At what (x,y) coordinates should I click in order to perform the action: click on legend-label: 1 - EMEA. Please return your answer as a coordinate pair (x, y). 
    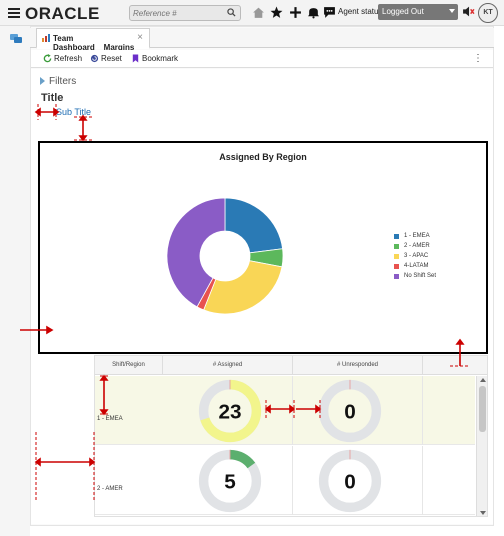
    Looking at the image, I should click on (417, 236).